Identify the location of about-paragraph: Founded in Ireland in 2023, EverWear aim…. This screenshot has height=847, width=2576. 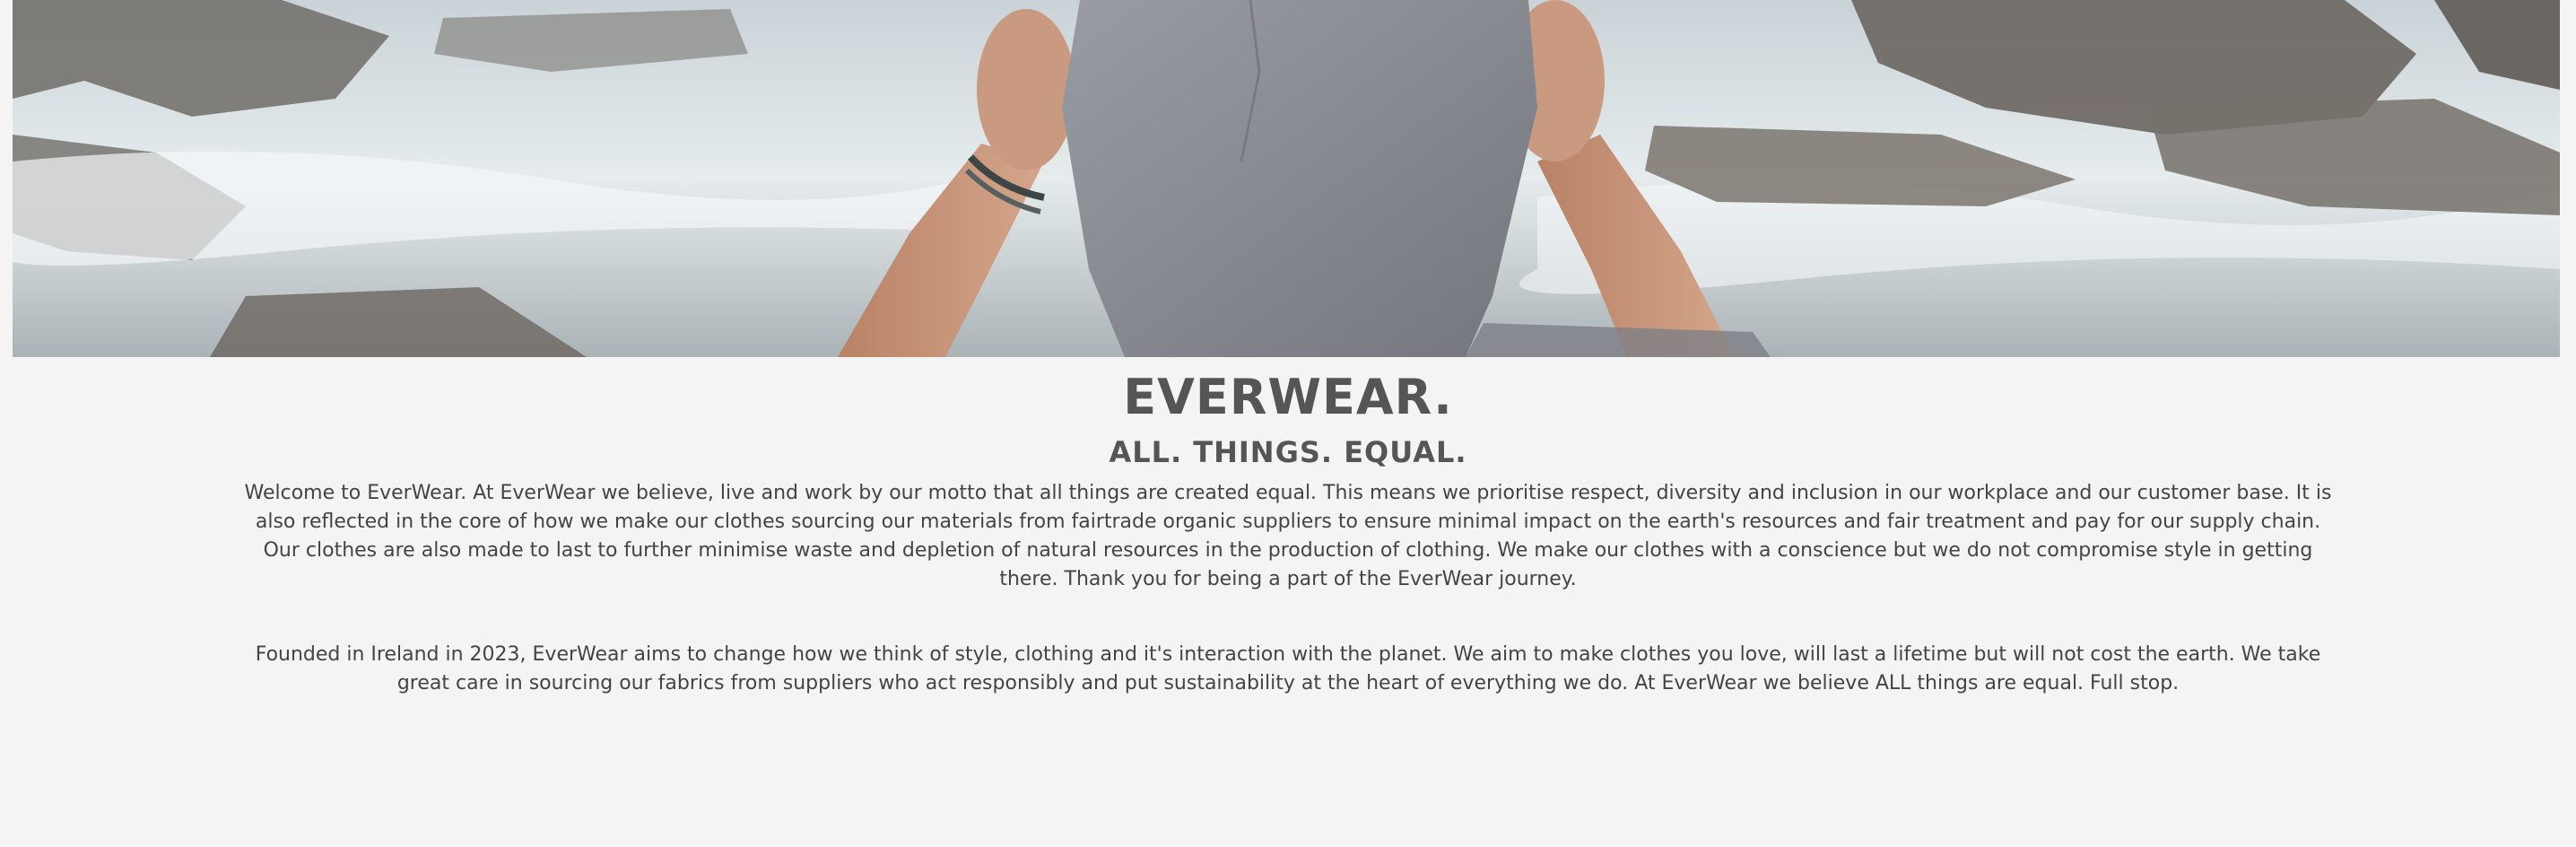
(1288, 668).